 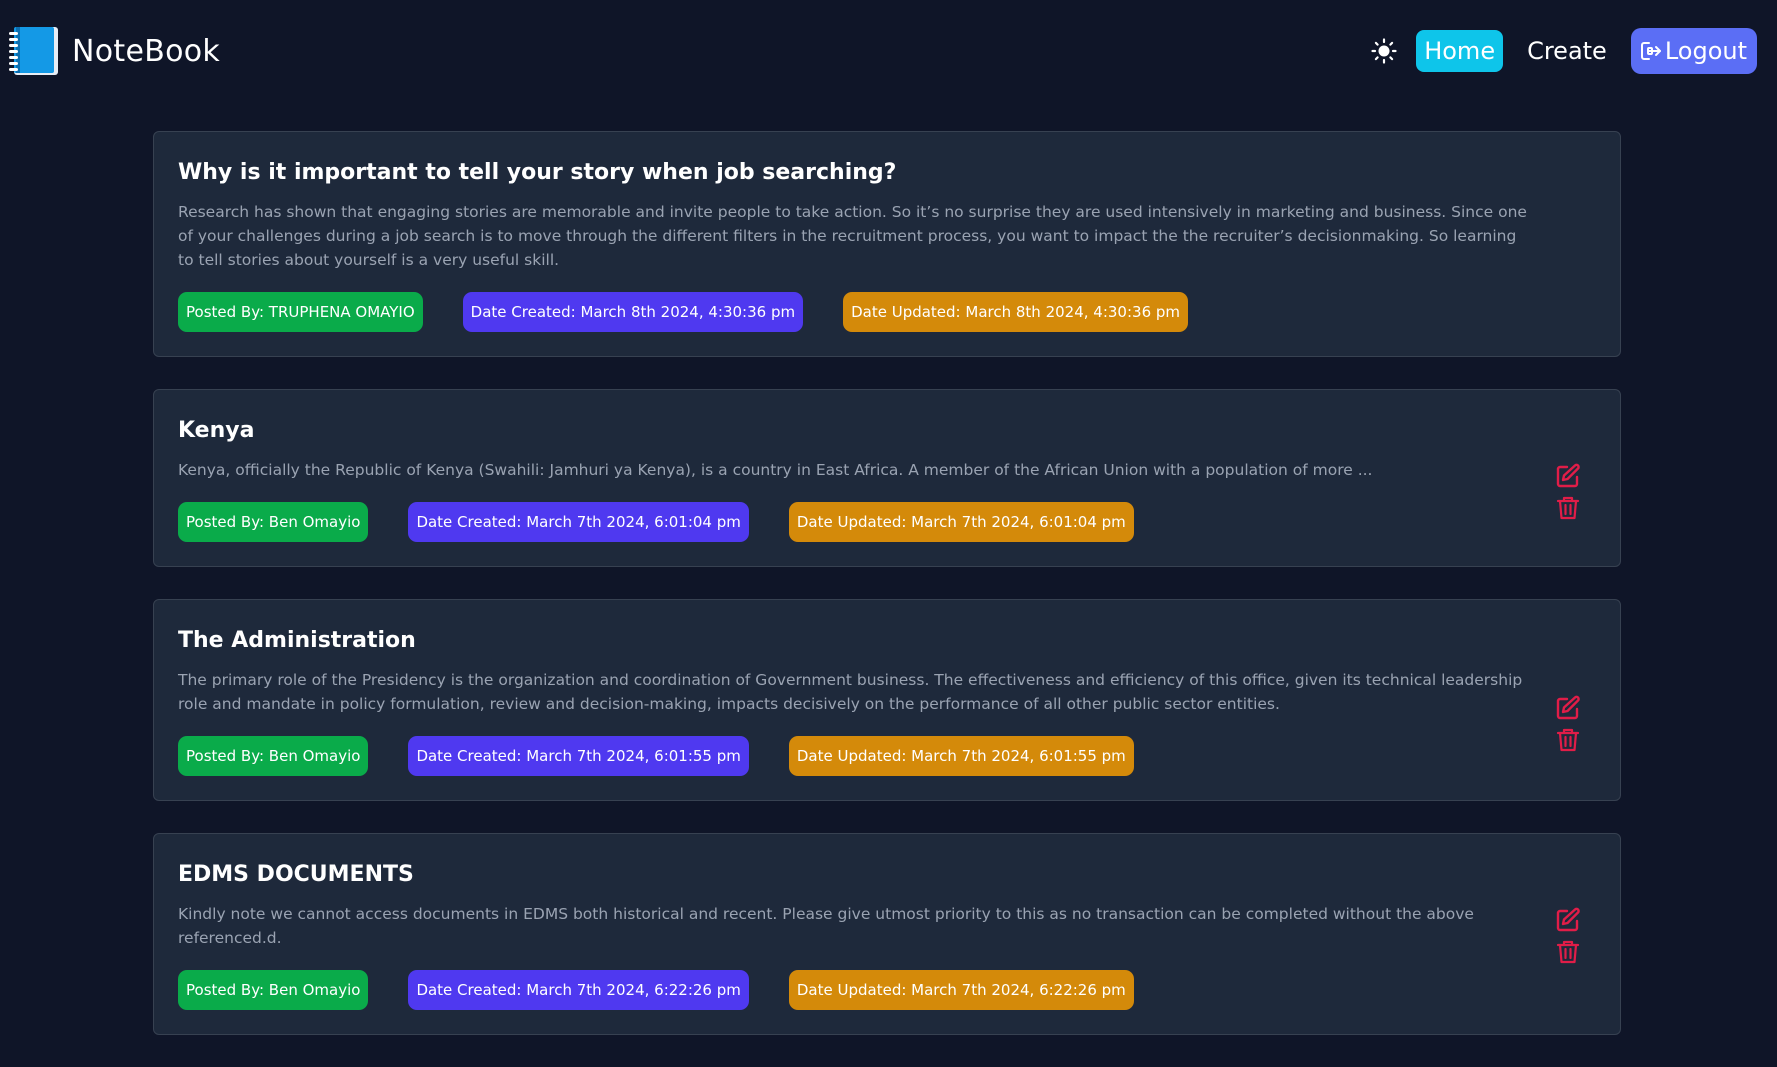 What do you see at coordinates (296, 874) in the screenshot?
I see `note-title: EDMS DOCUMENTS` at bounding box center [296, 874].